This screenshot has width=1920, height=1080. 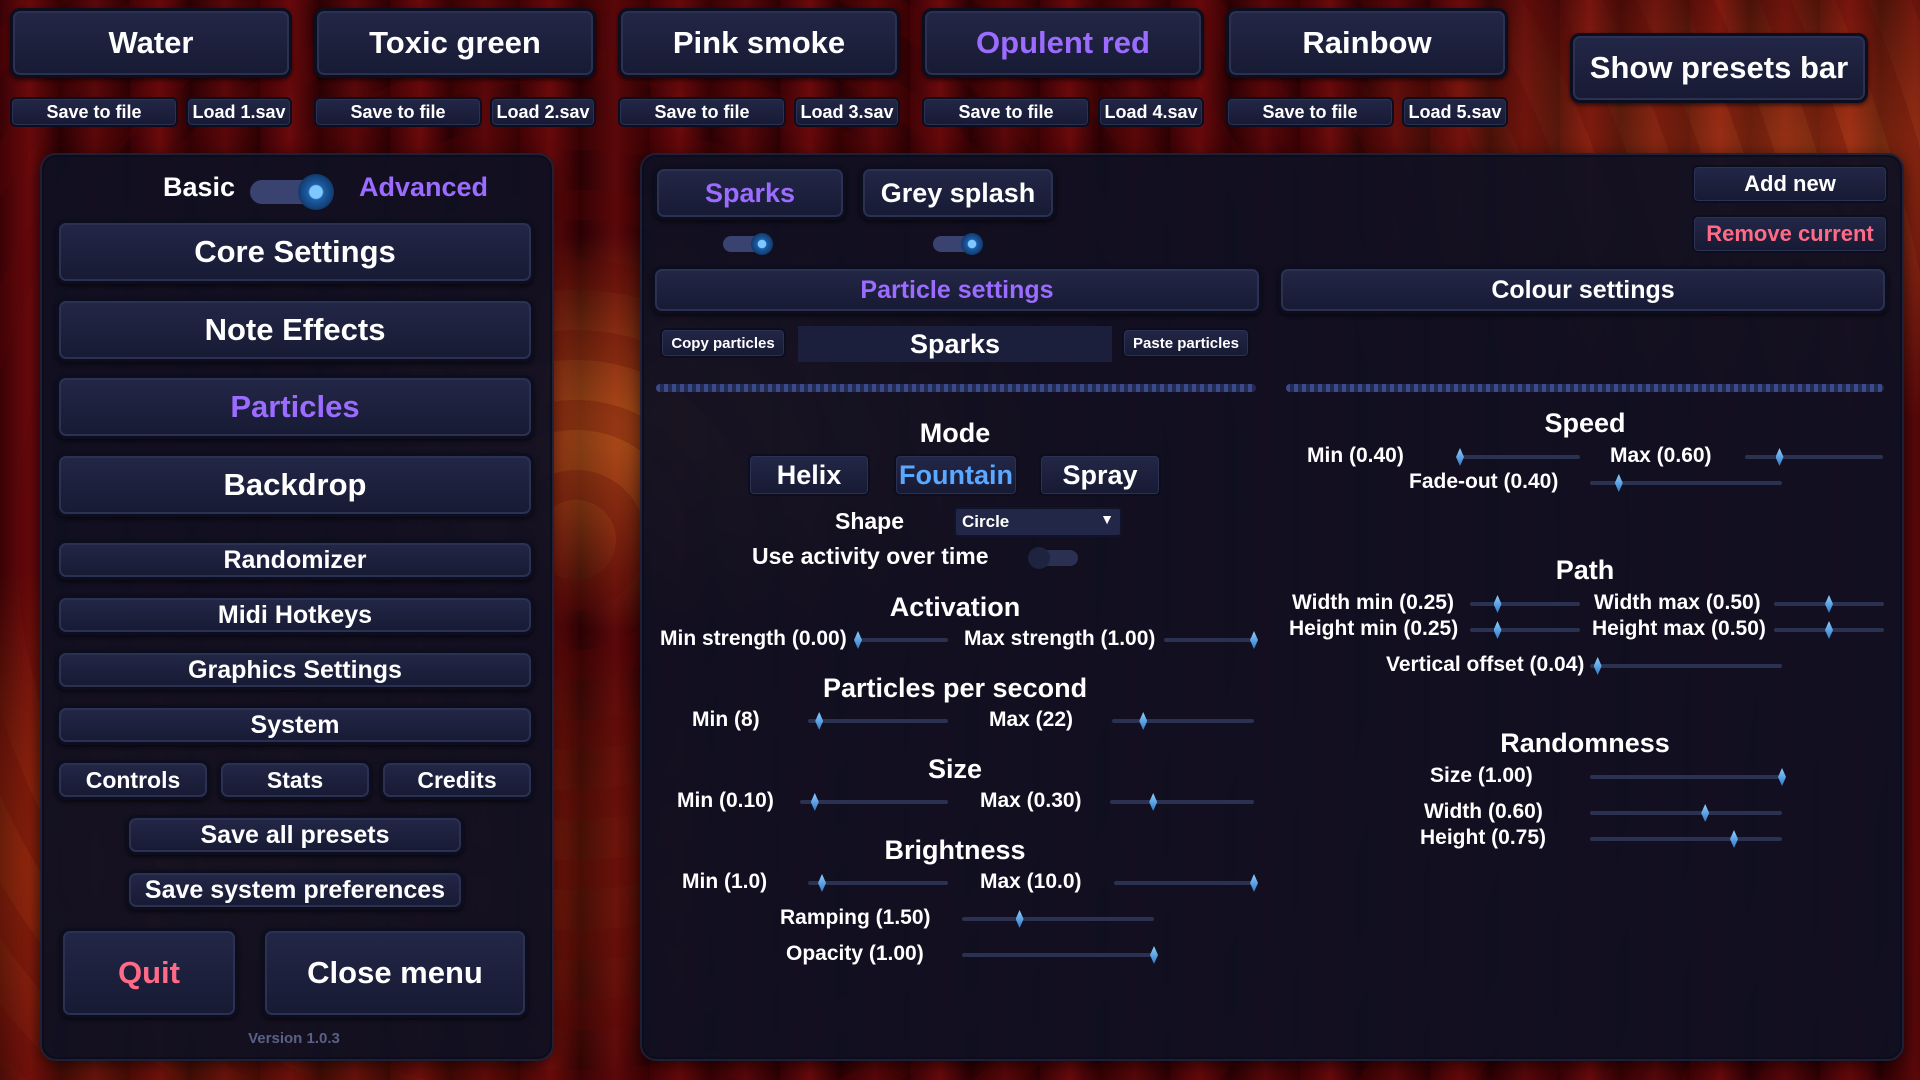 What do you see at coordinates (870, 521) in the screenshot?
I see `shape-label: Shape` at bounding box center [870, 521].